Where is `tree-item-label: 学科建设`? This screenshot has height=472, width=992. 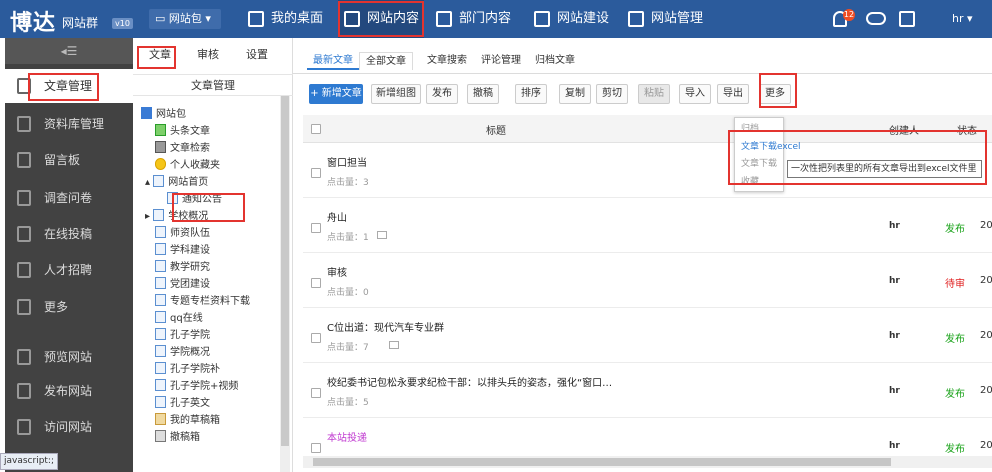
tree-item-label: 学科建设 is located at coordinates (190, 250).